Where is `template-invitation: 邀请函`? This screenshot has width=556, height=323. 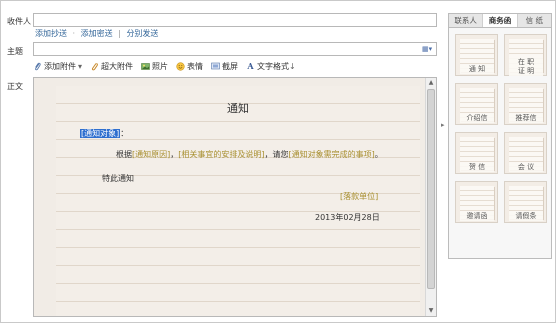
template-invitation: 邀请函 is located at coordinates (476, 202).